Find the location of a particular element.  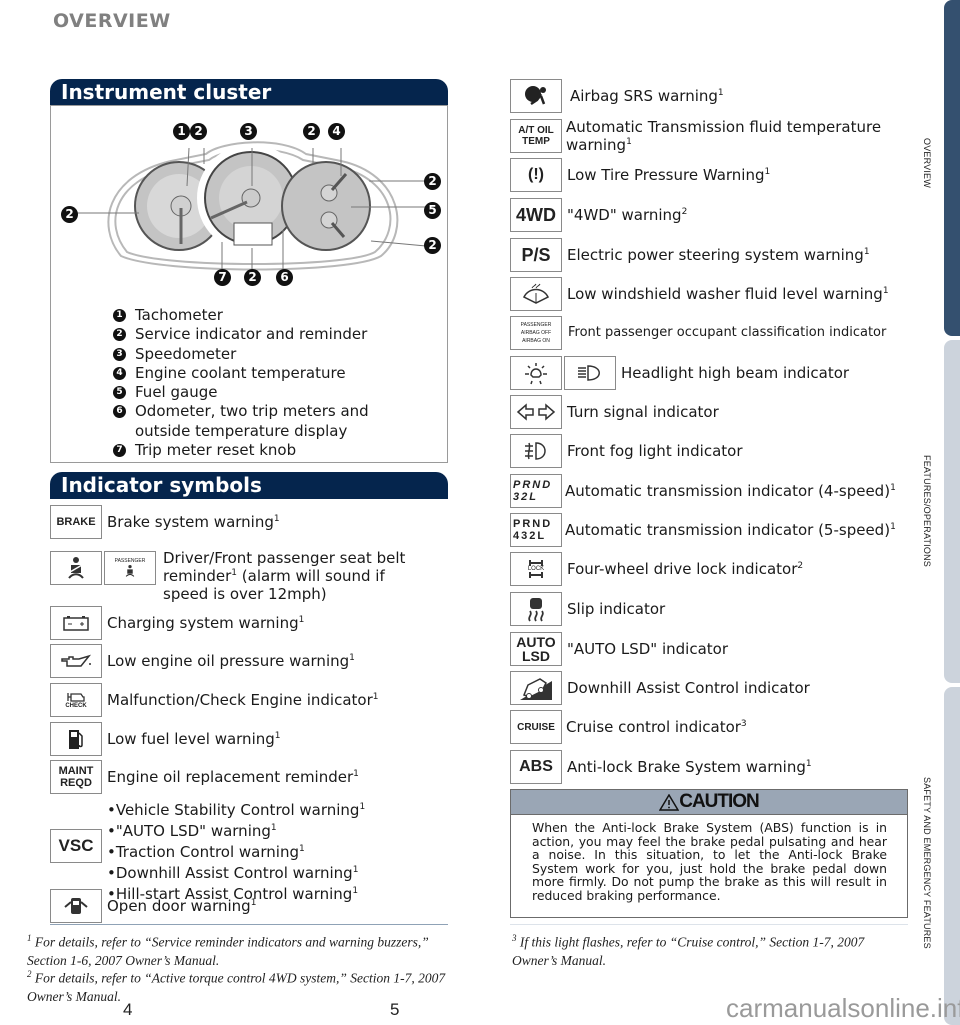

indicator-tire-pressure: (!) Low Tire Pressure Warning1 is located at coordinates (640, 175).